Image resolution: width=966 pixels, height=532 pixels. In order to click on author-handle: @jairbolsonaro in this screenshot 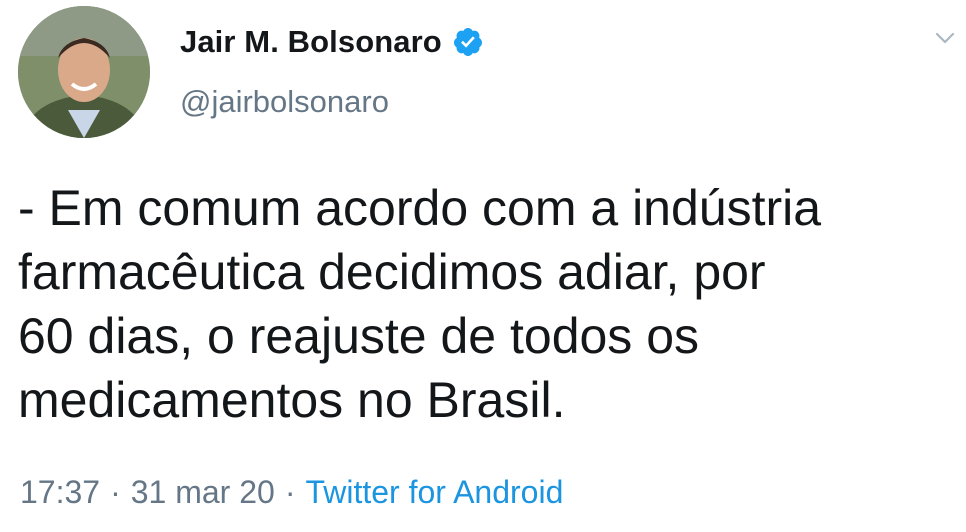, I will do `click(284, 102)`.